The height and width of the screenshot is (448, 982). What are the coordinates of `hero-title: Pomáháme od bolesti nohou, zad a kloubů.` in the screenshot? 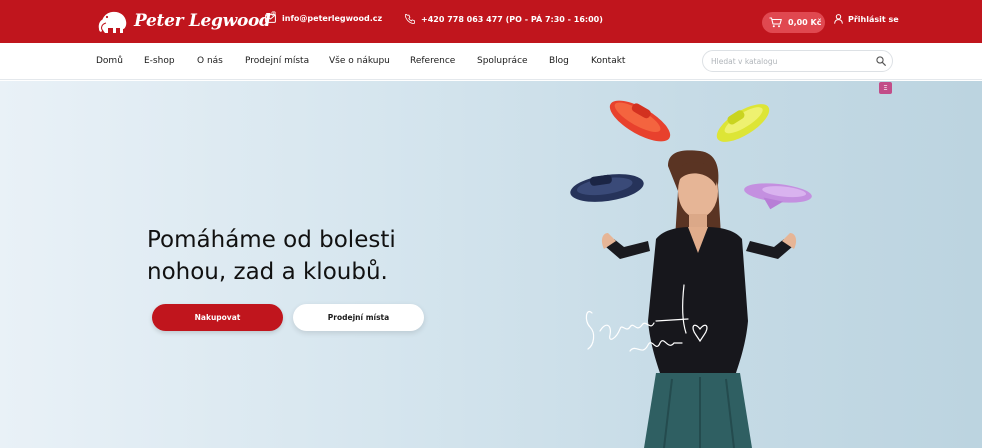 It's located at (307, 256).